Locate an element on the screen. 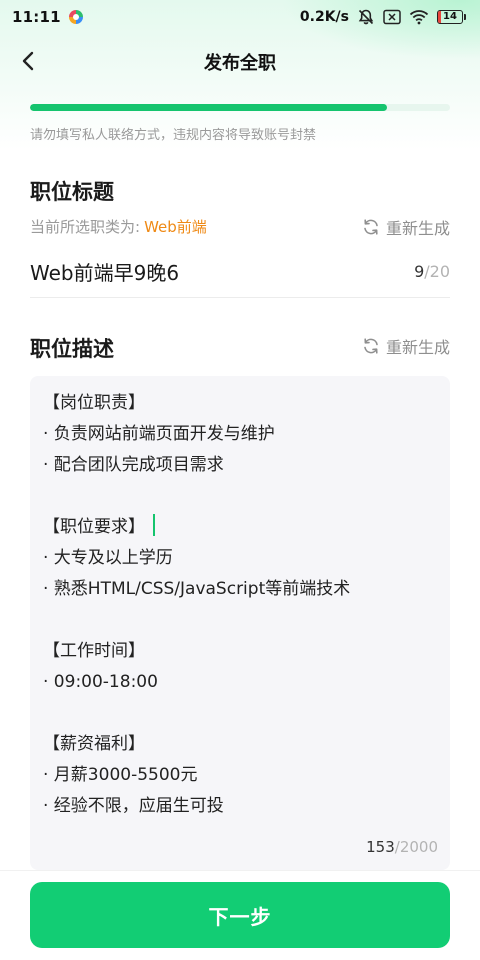 This screenshot has width=480, height=960. divider is located at coordinates (240, 297).